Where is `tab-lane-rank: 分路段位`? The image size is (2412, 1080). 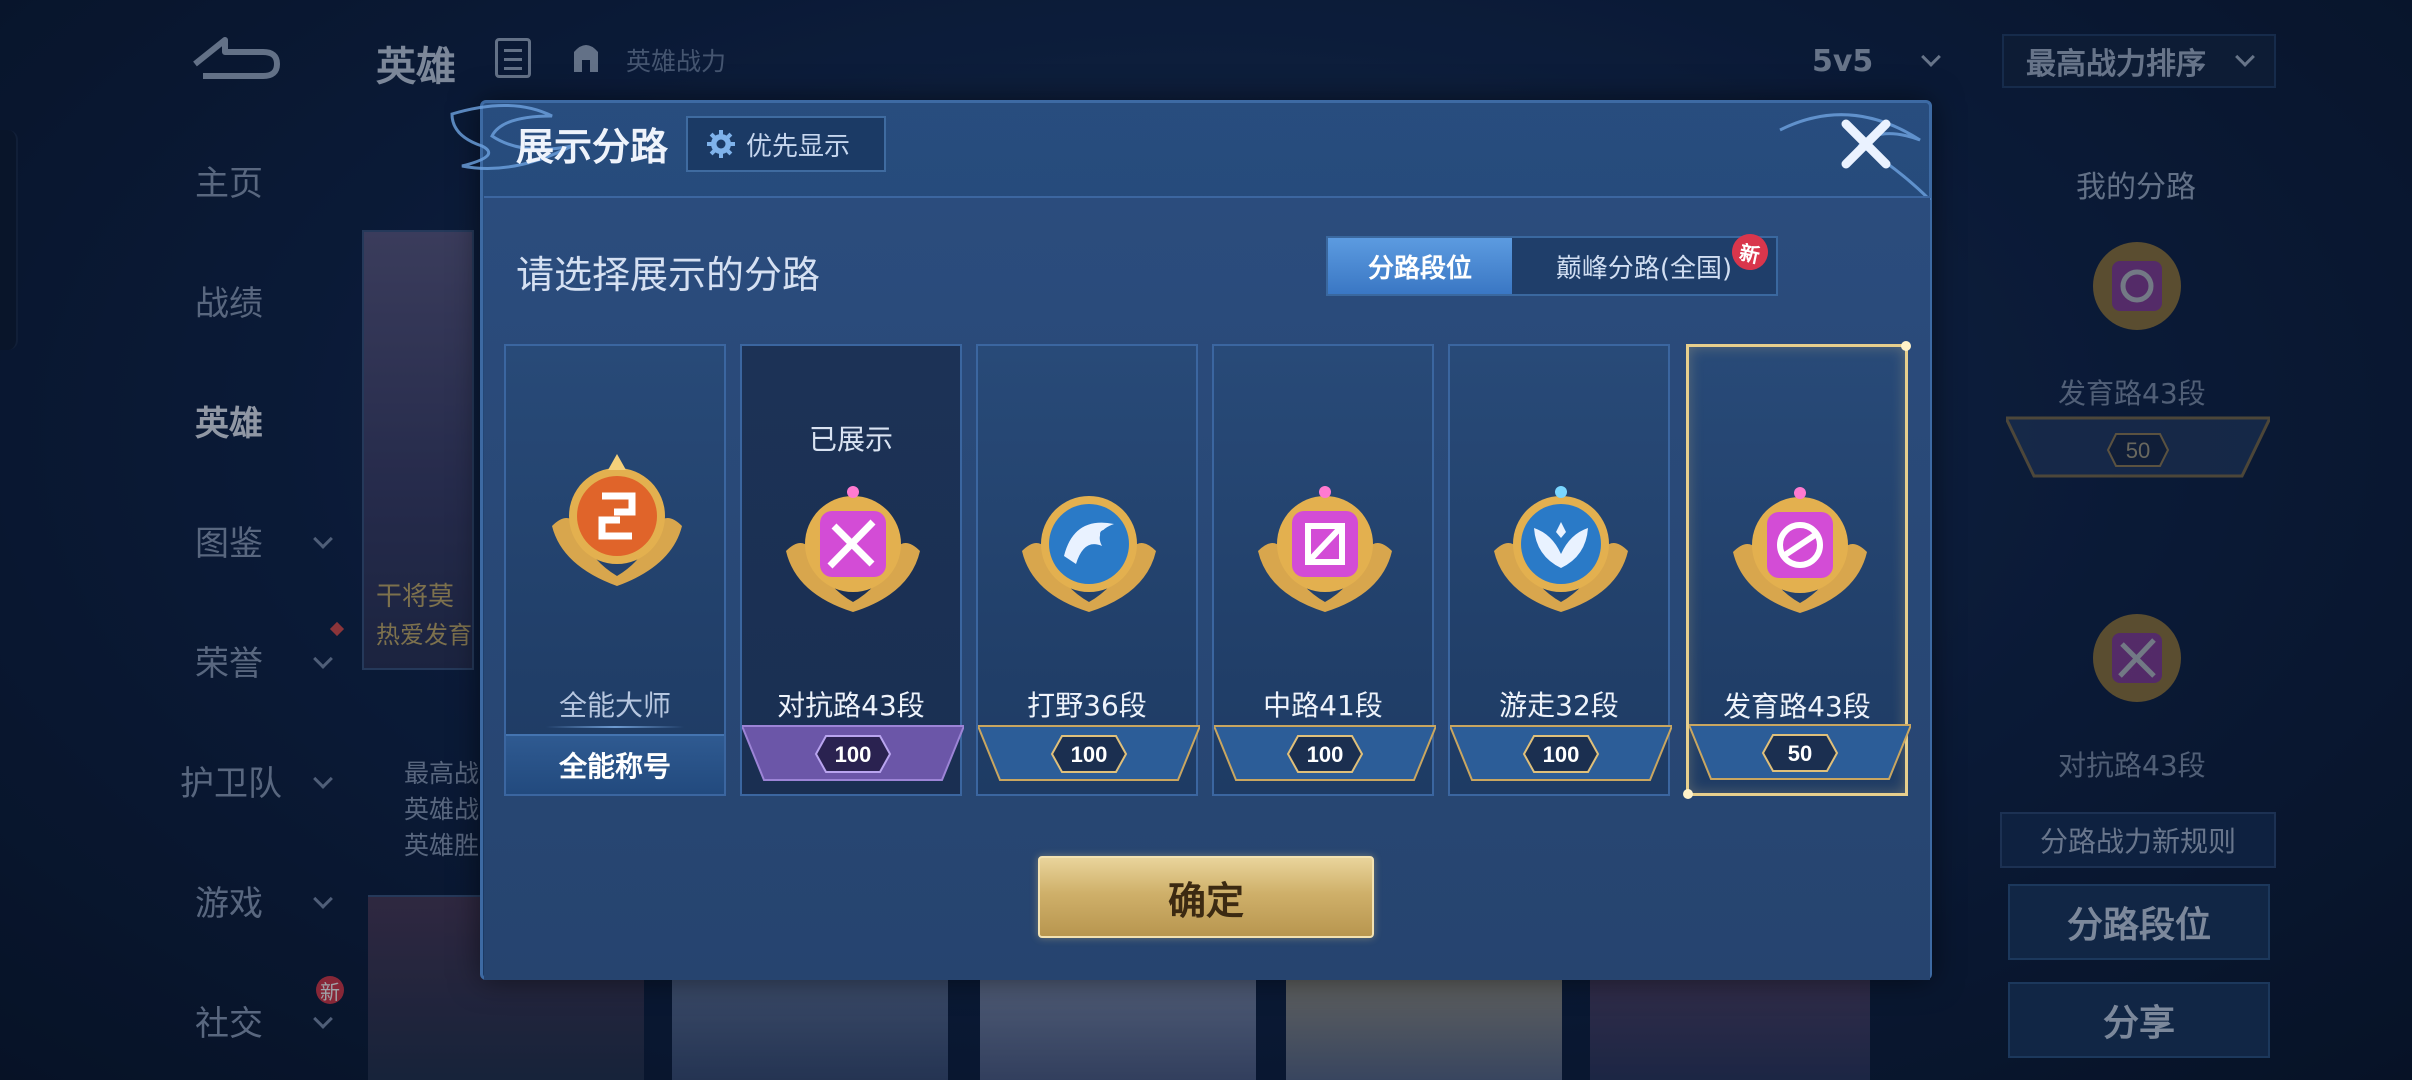 tab-lane-rank: 分路段位 is located at coordinates (1420, 266).